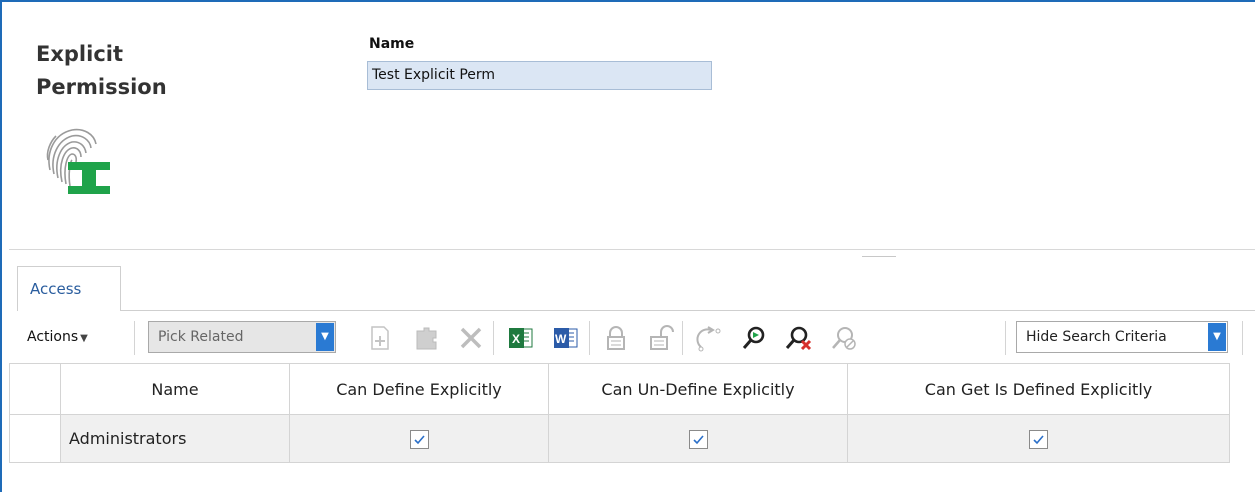 The image size is (1255, 492). Describe the element at coordinates (392, 44) in the screenshot. I see `name-field-label: Name` at that location.